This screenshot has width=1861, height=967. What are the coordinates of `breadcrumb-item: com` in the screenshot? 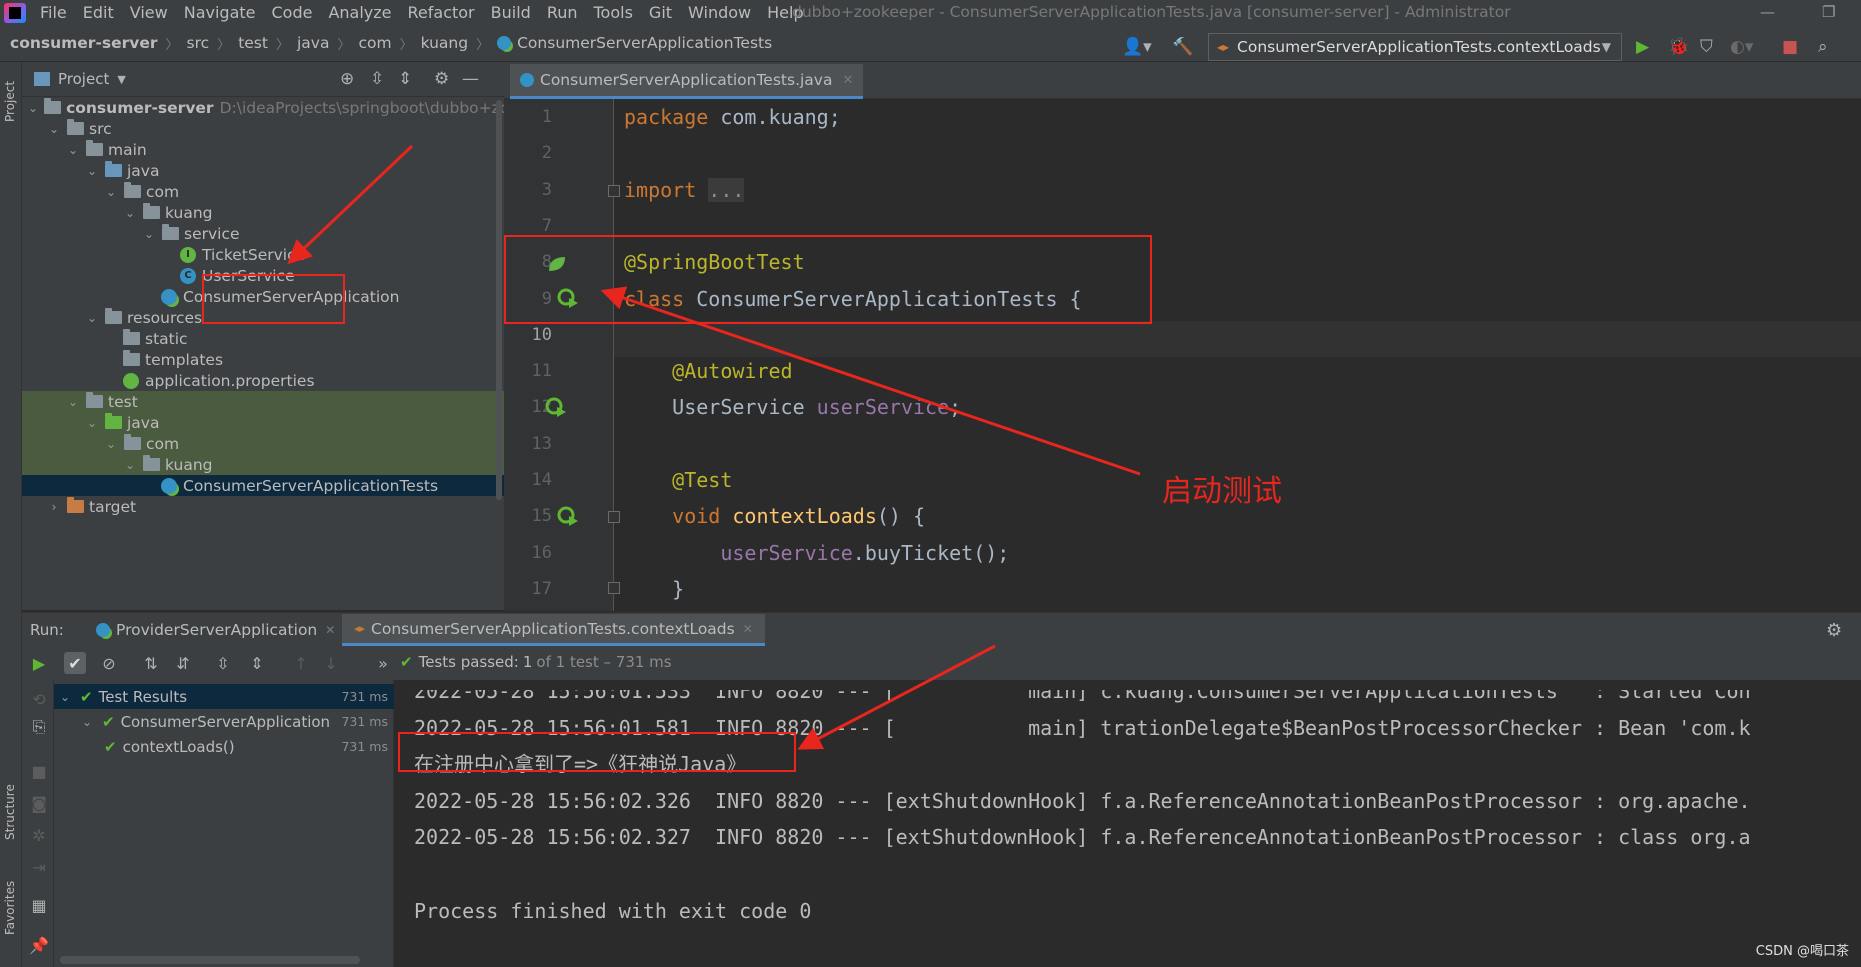 It's located at (374, 43).